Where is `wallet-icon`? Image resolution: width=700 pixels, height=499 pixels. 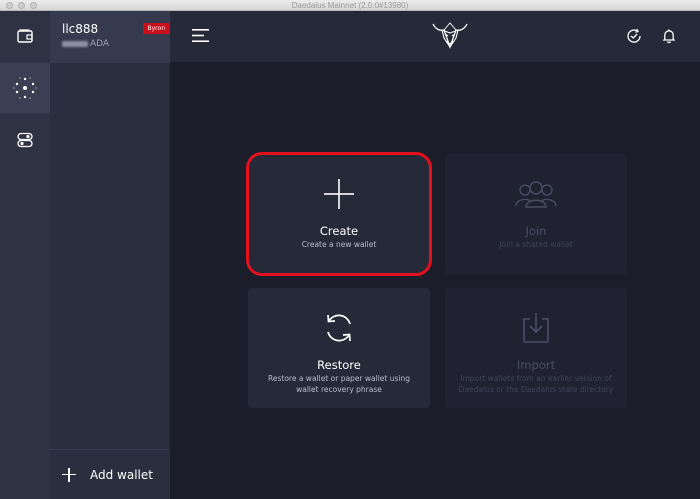
wallet-icon is located at coordinates (25, 36).